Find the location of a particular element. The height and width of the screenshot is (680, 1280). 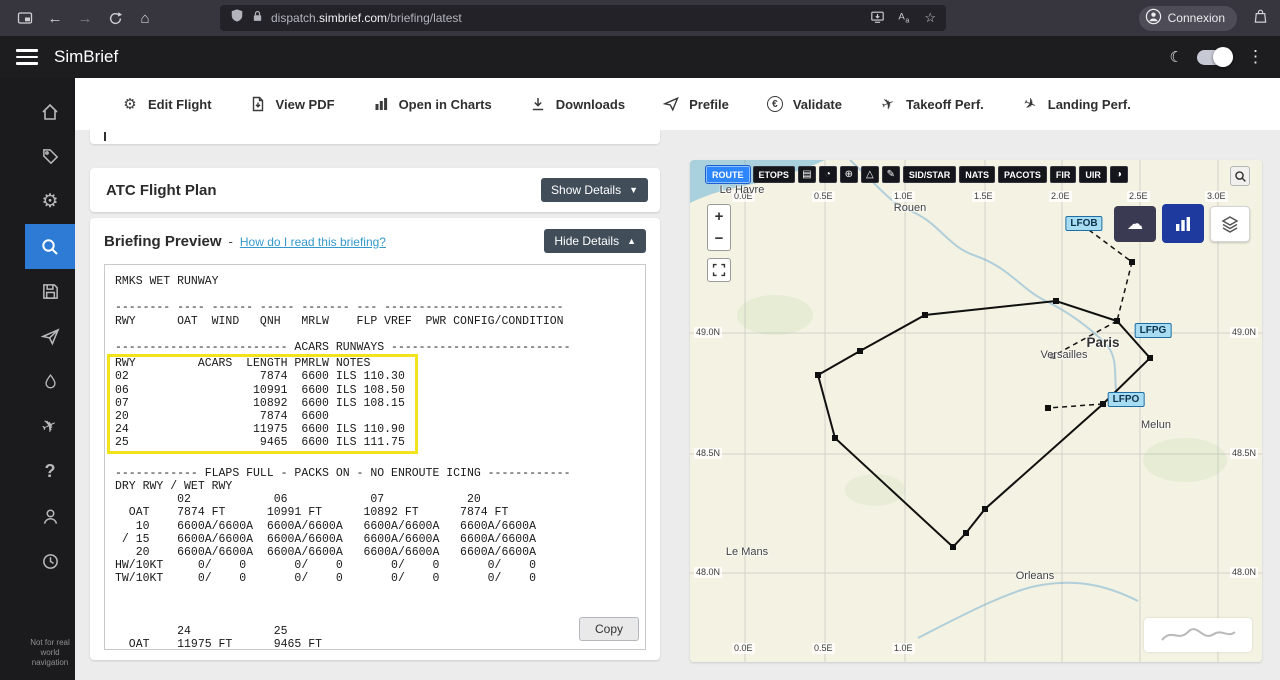

sidebar-item-home is located at coordinates (50, 111).